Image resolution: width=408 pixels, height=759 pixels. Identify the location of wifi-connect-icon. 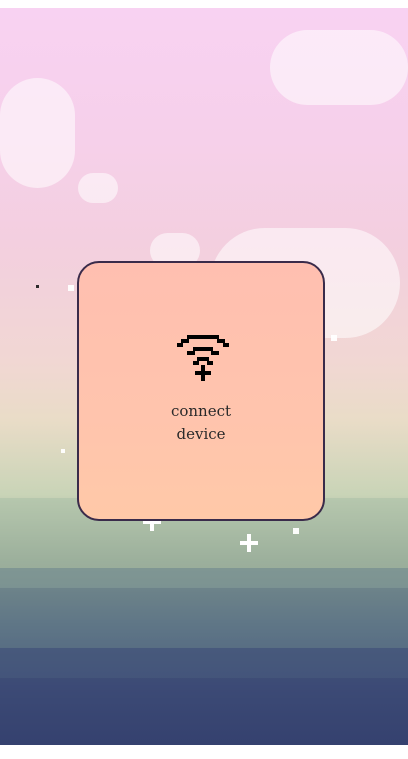
(203, 358).